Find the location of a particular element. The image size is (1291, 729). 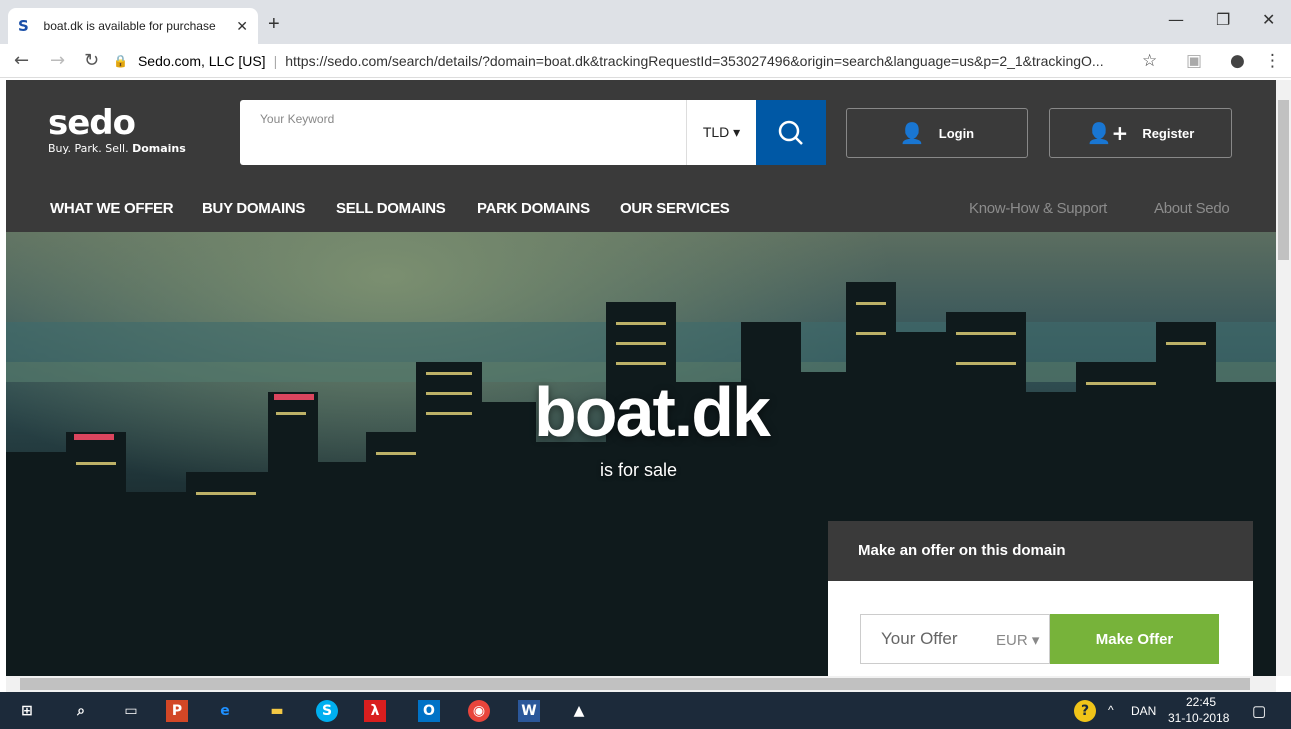

user-icon: 👤 is located at coordinates (912, 133).